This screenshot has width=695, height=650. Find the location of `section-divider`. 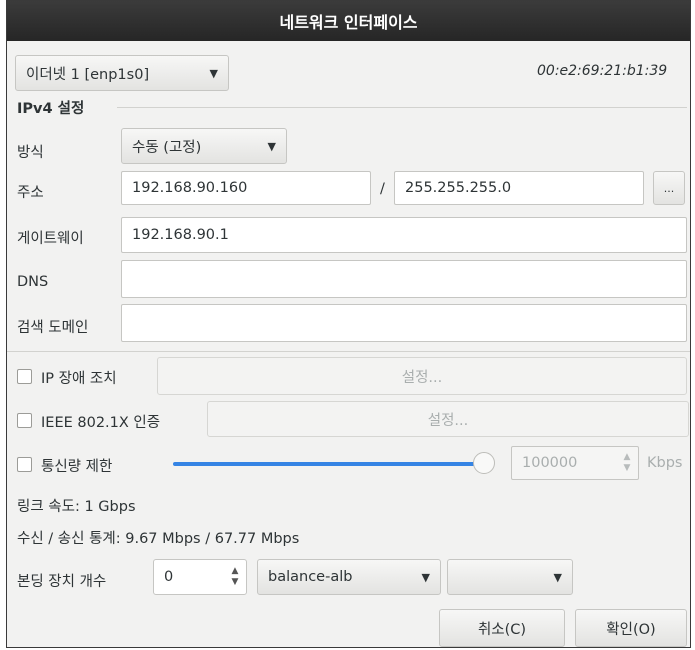

section-divider is located at coordinates (402, 107).